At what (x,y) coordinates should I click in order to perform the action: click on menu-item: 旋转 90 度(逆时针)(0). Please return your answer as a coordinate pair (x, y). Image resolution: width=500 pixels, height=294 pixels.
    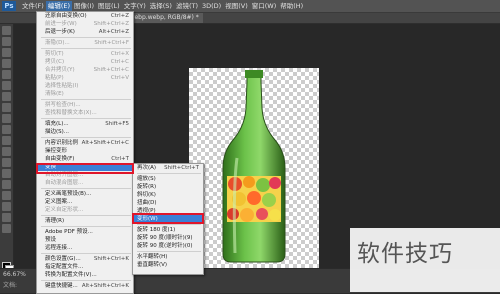
    Looking at the image, I should click on (168, 246).